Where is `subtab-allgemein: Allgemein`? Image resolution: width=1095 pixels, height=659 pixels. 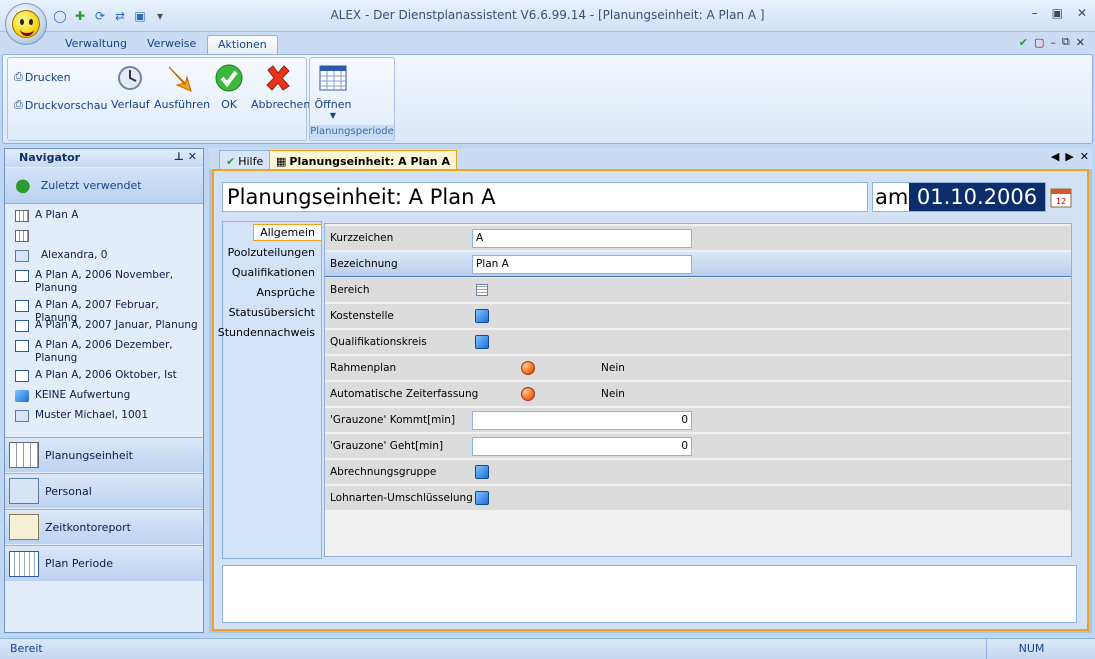
subtab-allgemein: Allgemein is located at coordinates (287, 232).